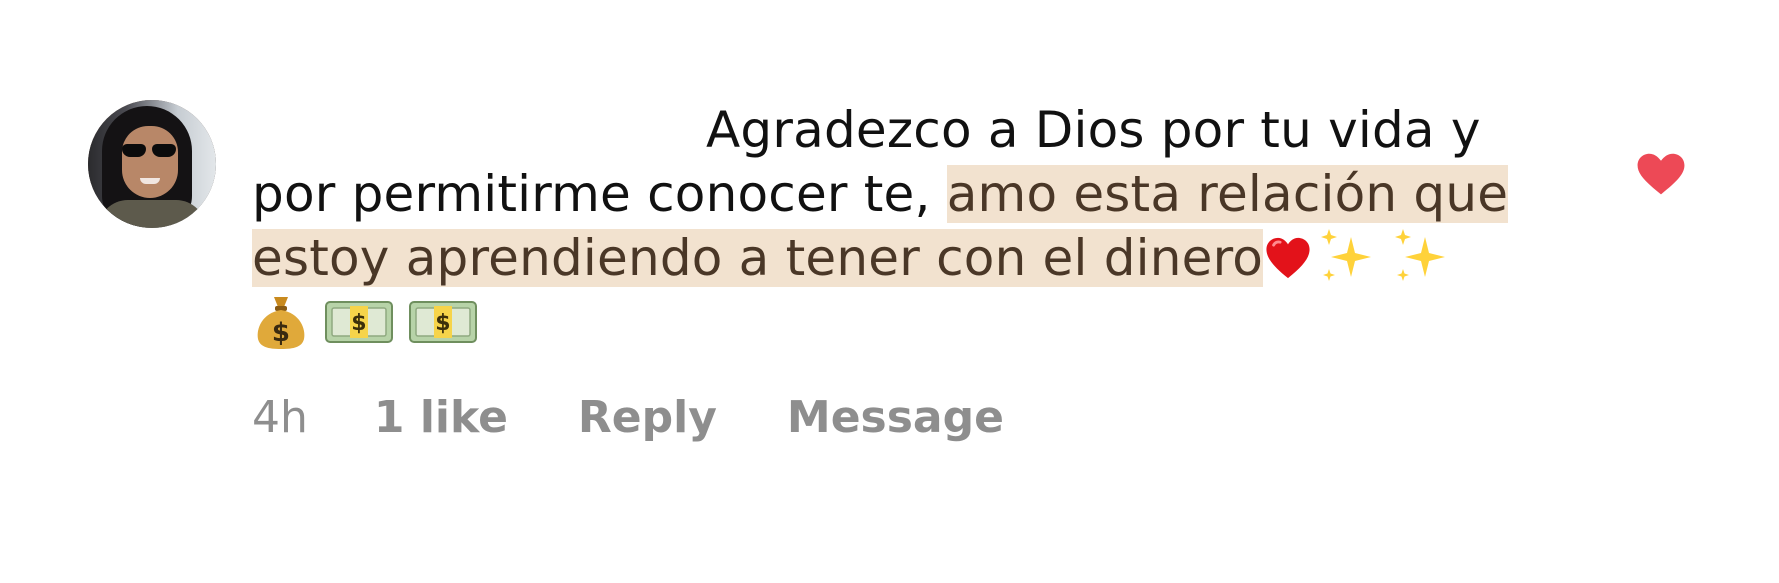 This screenshot has width=1779, height=583. What do you see at coordinates (1093, 130) in the screenshot?
I see `comment-line-1: Agradezco a Dios por tu vida y` at bounding box center [1093, 130].